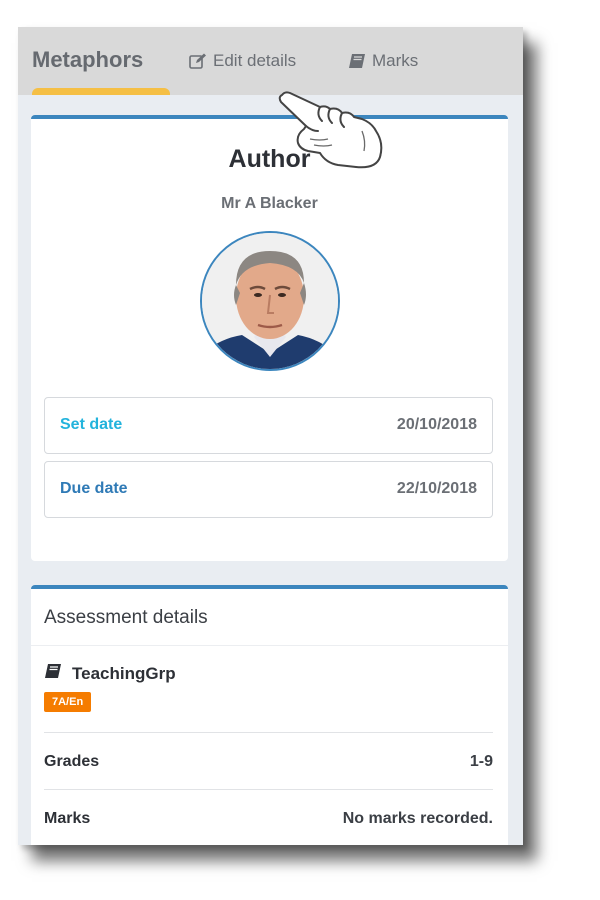 Image resolution: width=600 pixels, height=900 pixels. What do you see at coordinates (436, 424) in the screenshot?
I see `set-date-value: 20/10/2018` at bounding box center [436, 424].